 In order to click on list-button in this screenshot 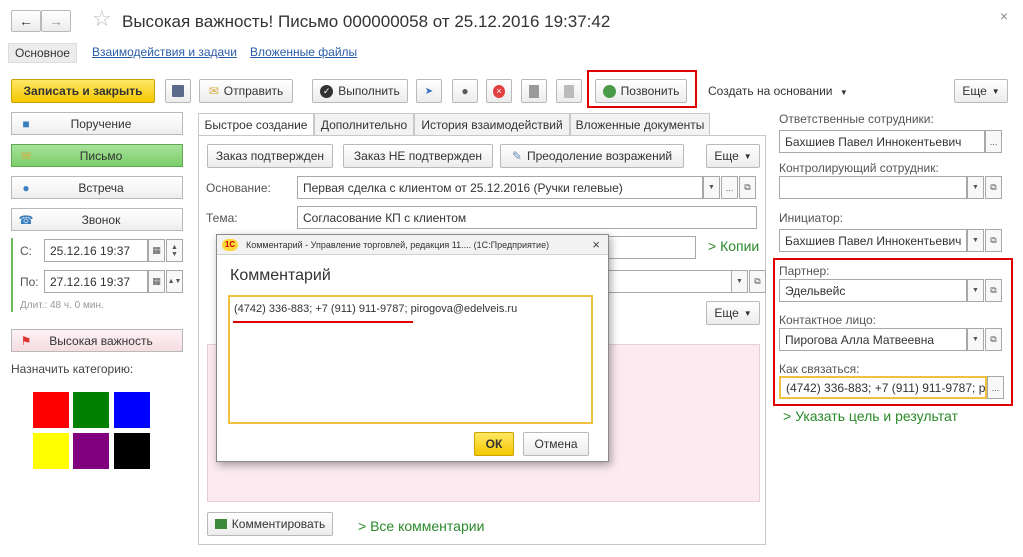, I will do `click(569, 91)`.